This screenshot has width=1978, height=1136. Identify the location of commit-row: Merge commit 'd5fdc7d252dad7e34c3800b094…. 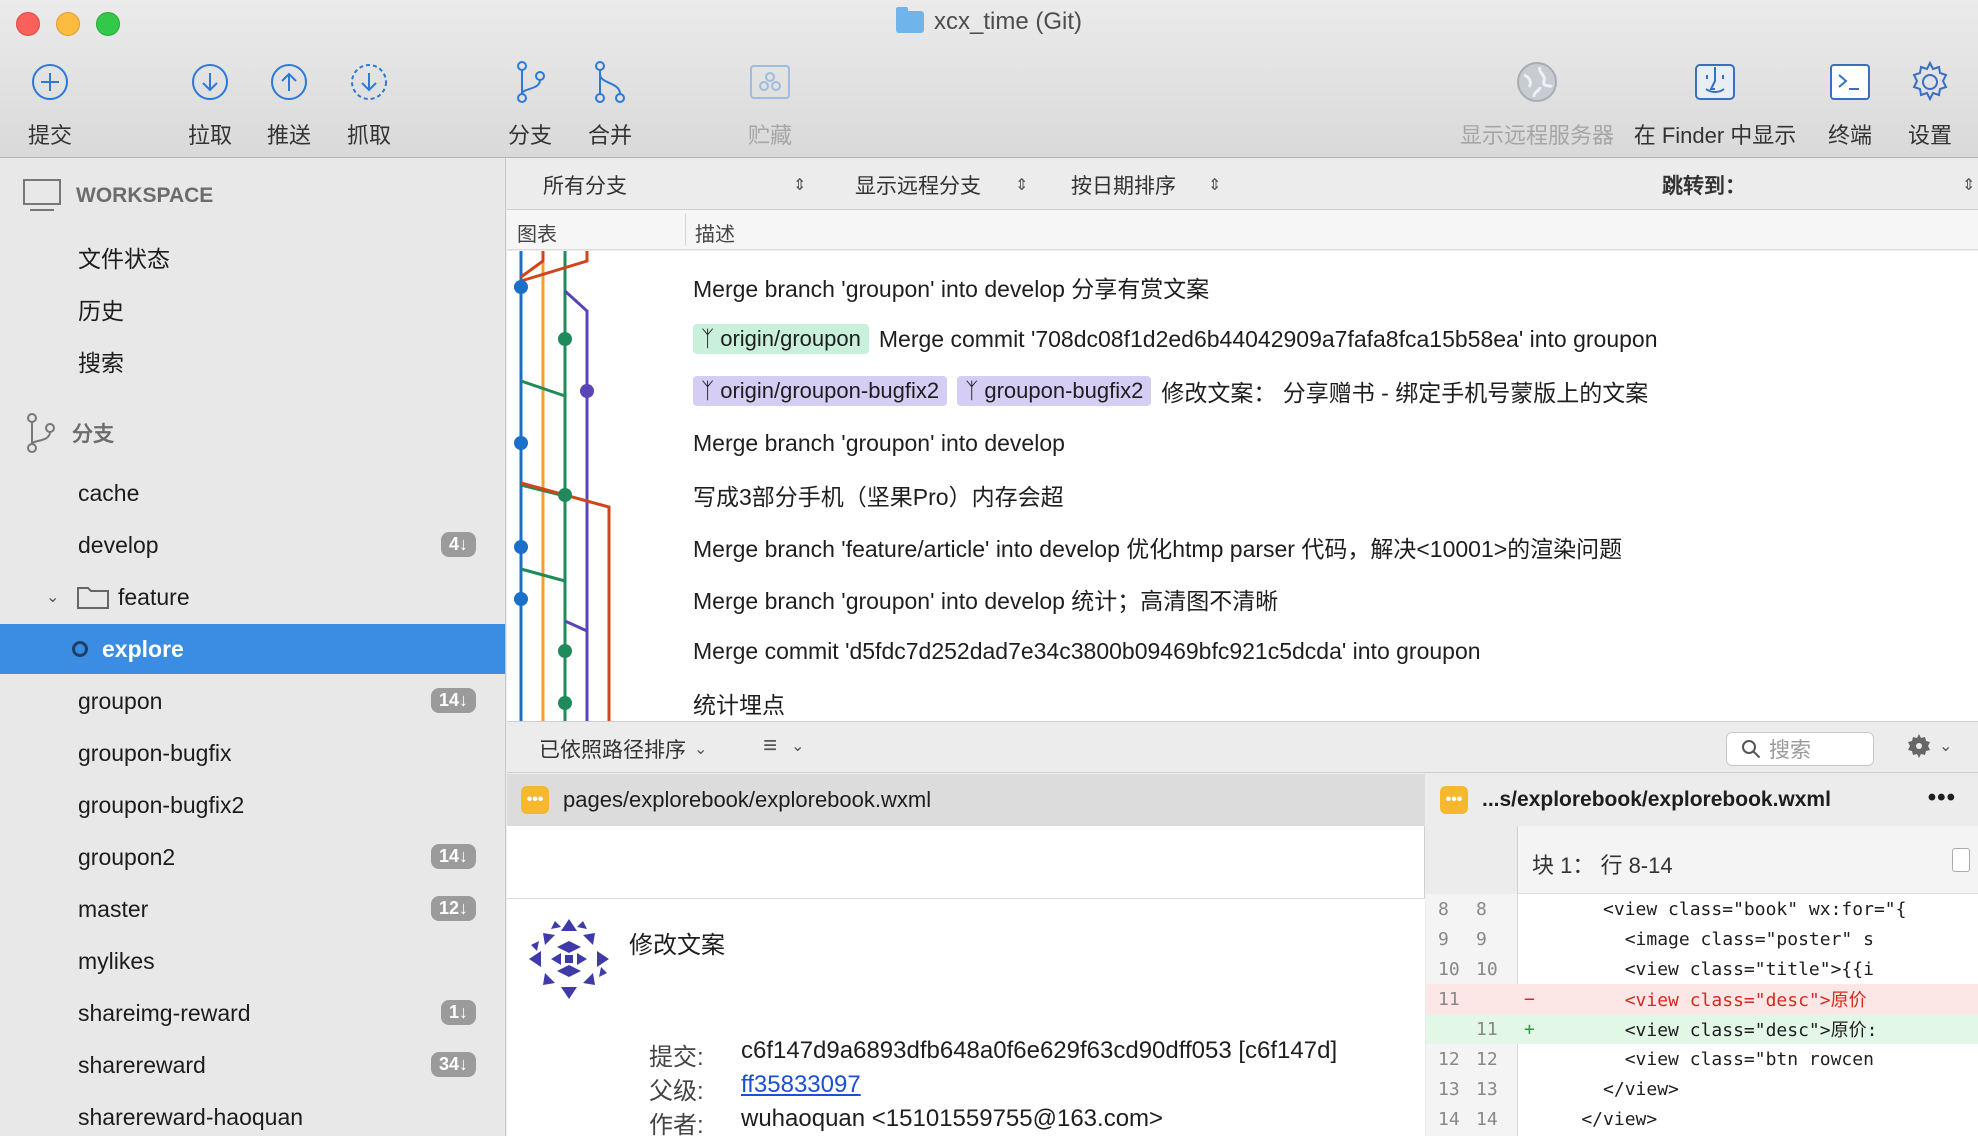
(1087, 651).